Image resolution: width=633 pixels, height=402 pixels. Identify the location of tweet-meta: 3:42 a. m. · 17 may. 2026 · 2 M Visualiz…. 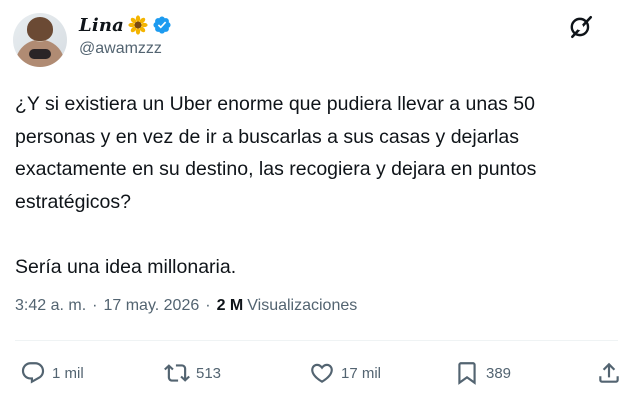
(186, 306).